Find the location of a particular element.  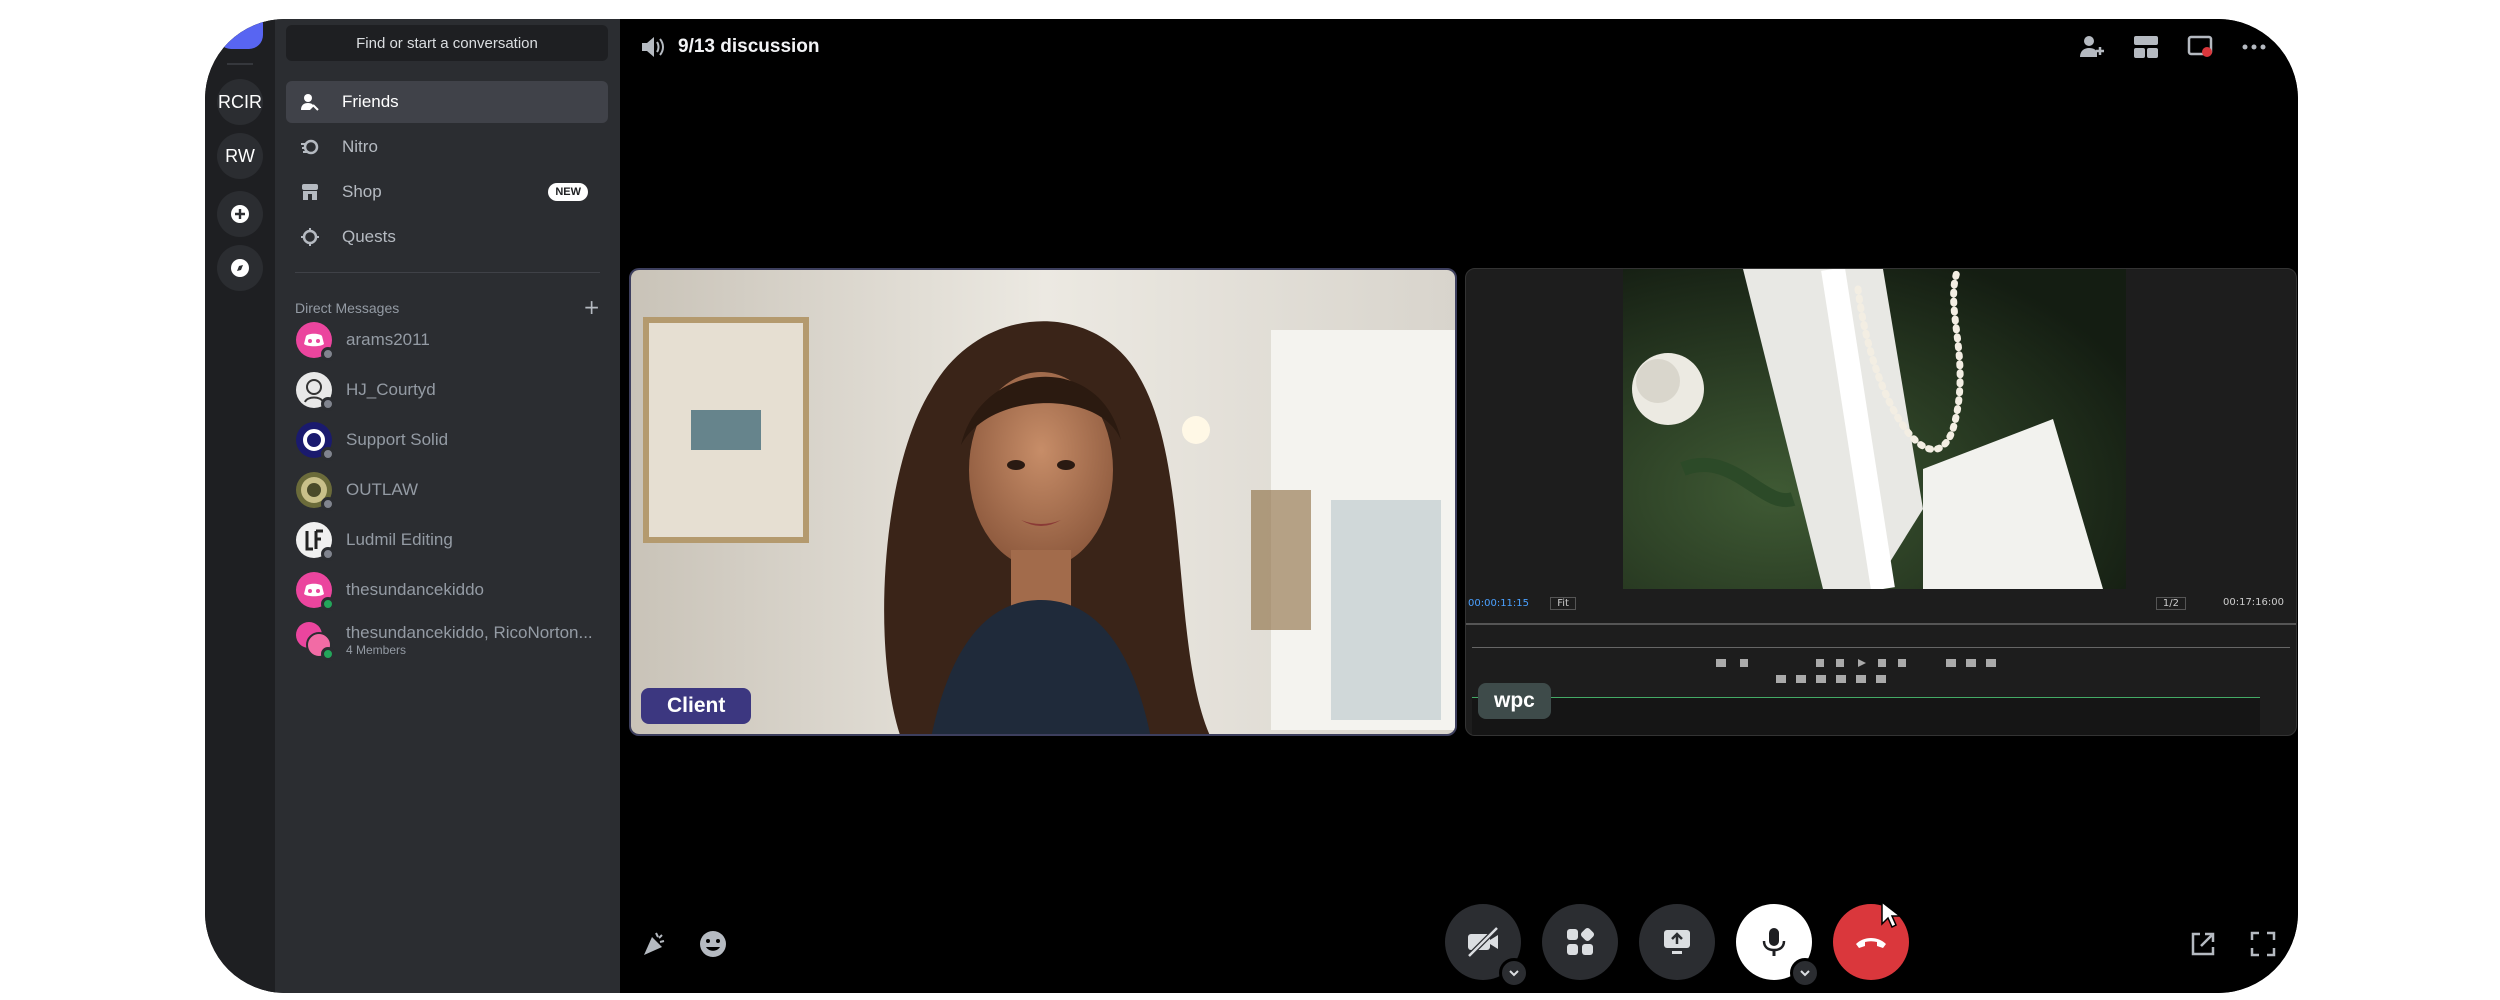

share-screen-button is located at coordinates (1677, 942).